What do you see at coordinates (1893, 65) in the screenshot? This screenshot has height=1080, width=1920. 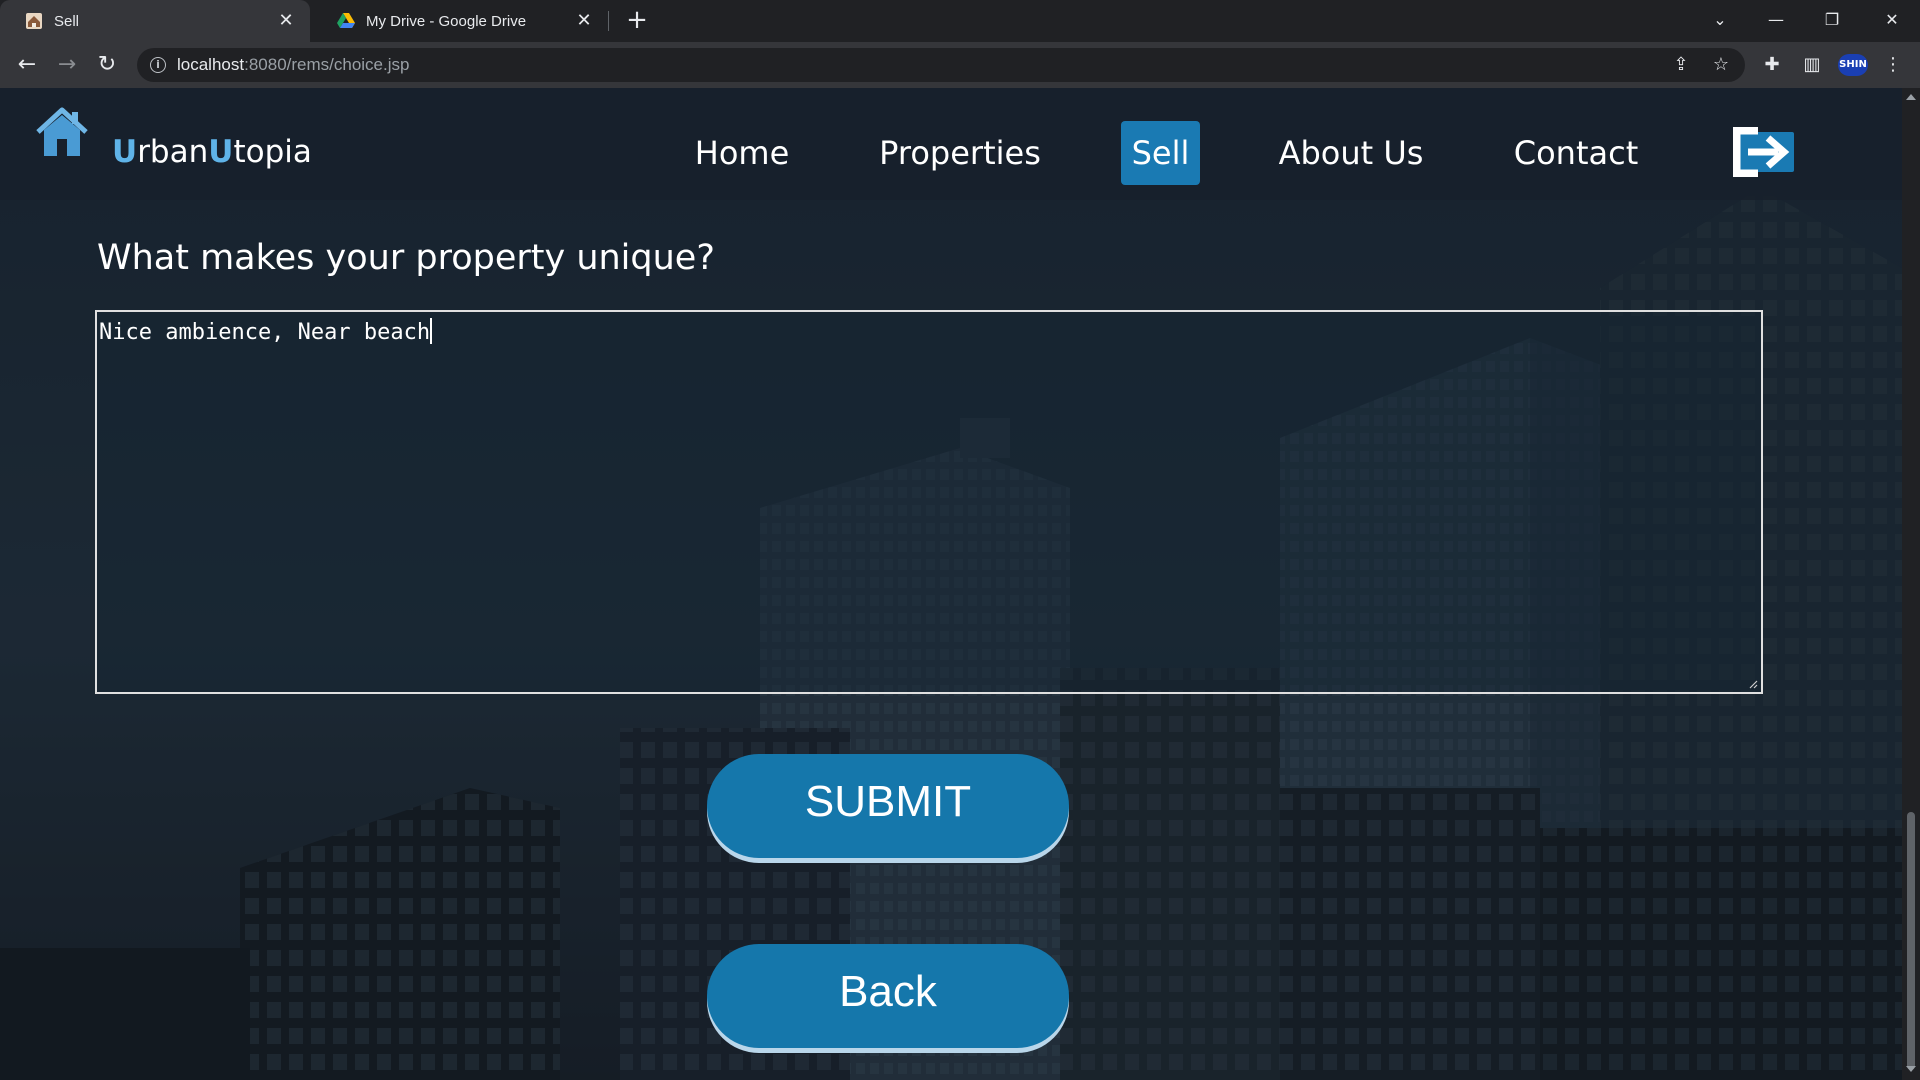 I see `more-menu-icon: ⋮` at bounding box center [1893, 65].